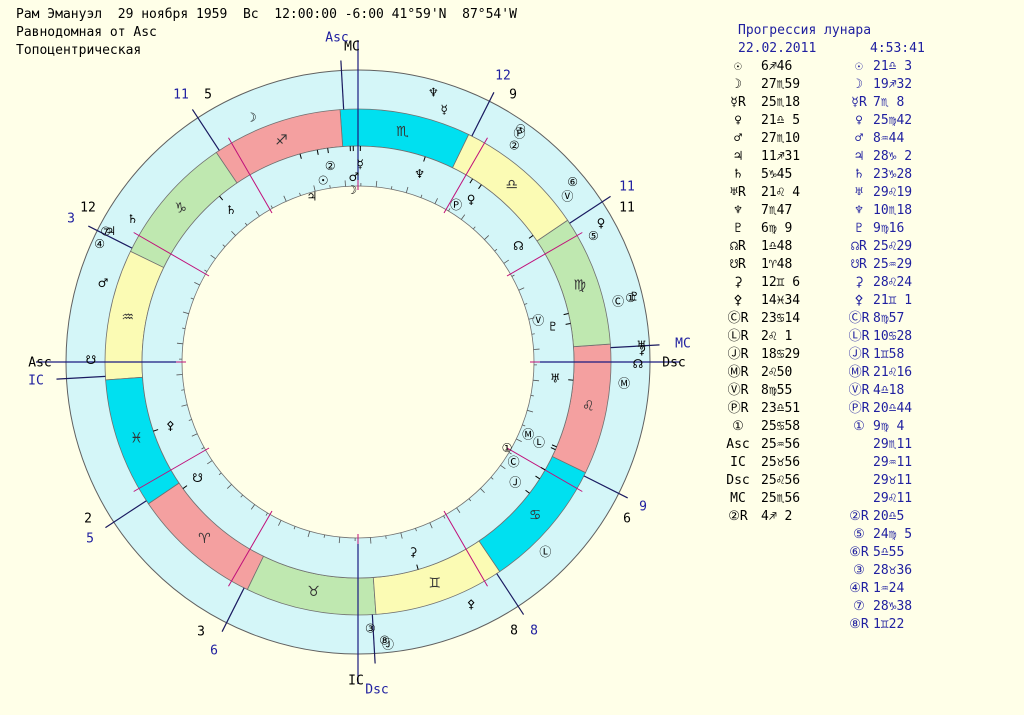  What do you see at coordinates (330, 166) in the screenshot?
I see `natal-planet-glyph: ②` at bounding box center [330, 166].